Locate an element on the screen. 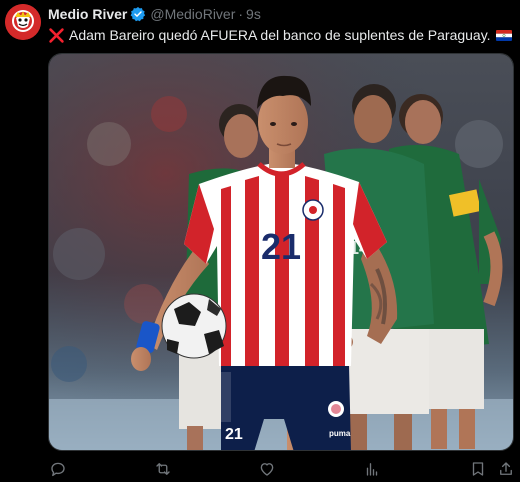  reply-icon is located at coordinates (58, 469).